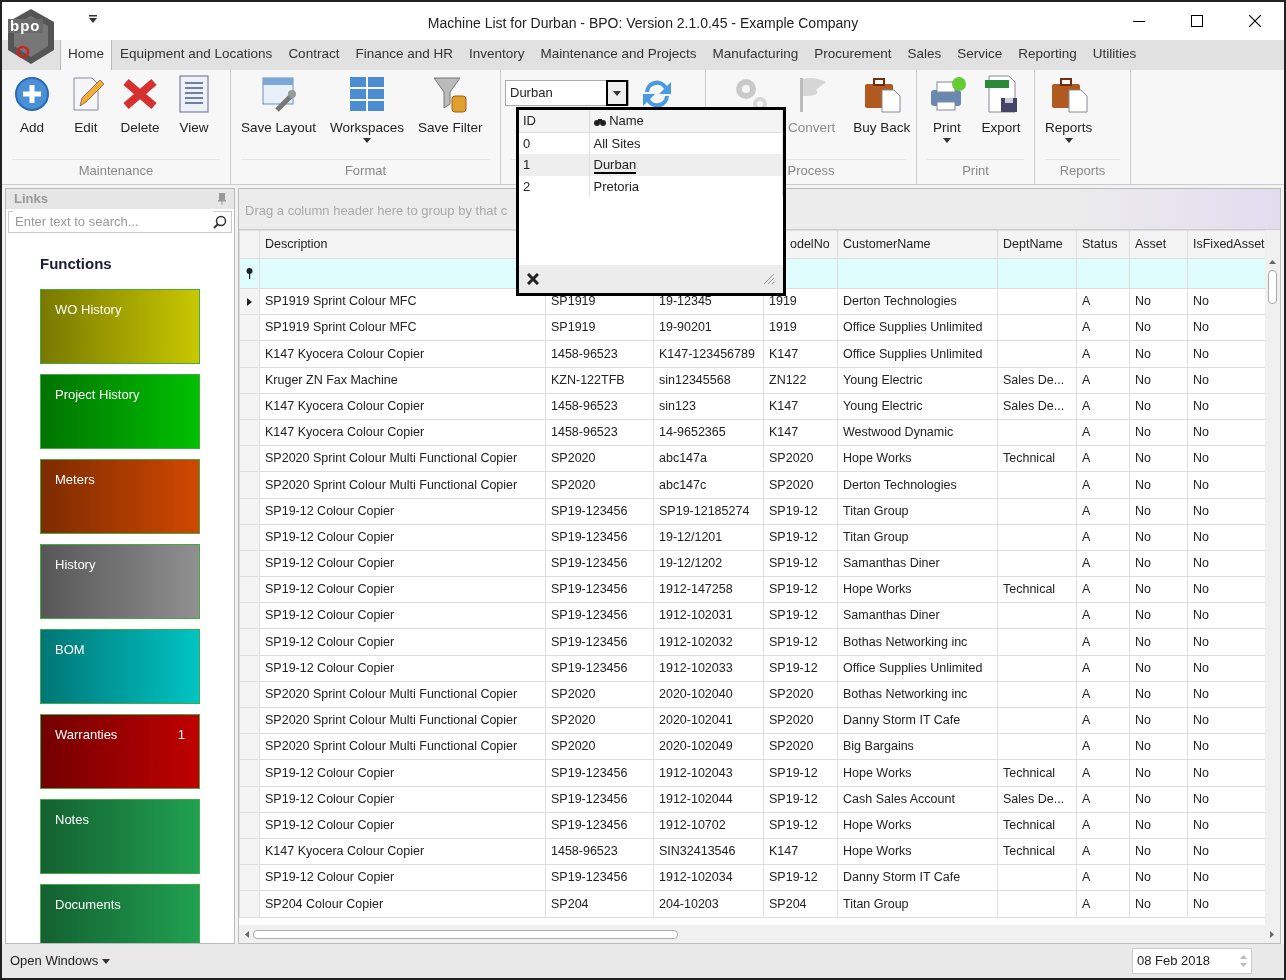 This screenshot has height=980, width=1286. What do you see at coordinates (120, 581) in the screenshot?
I see `function-tile: History` at bounding box center [120, 581].